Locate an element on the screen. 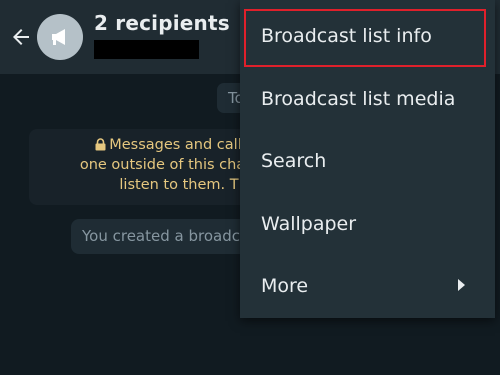 This screenshot has height=375, width=500. chat-title: 2 recipients is located at coordinates (162, 23).